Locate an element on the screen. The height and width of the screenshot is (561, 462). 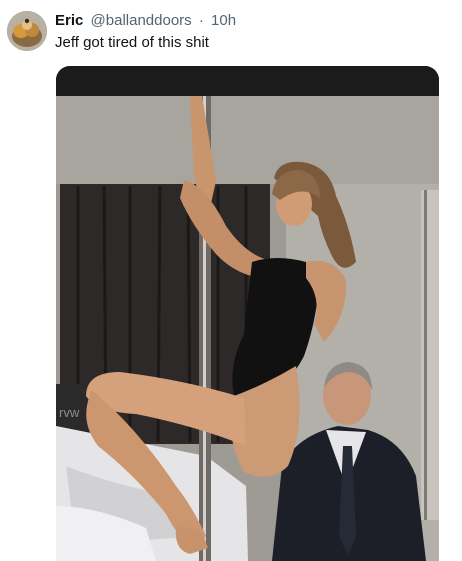
author-handle: @ballanddoors is located at coordinates (141, 20).